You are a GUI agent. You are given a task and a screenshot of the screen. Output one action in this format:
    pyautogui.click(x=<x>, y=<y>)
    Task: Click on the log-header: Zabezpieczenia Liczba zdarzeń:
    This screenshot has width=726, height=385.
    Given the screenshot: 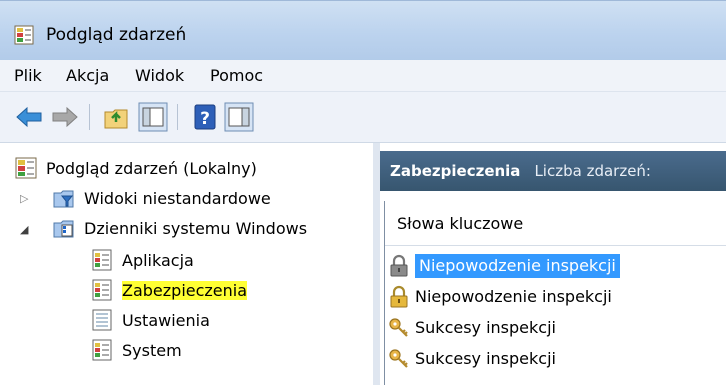 What is the action you would take?
    pyautogui.click(x=553, y=171)
    